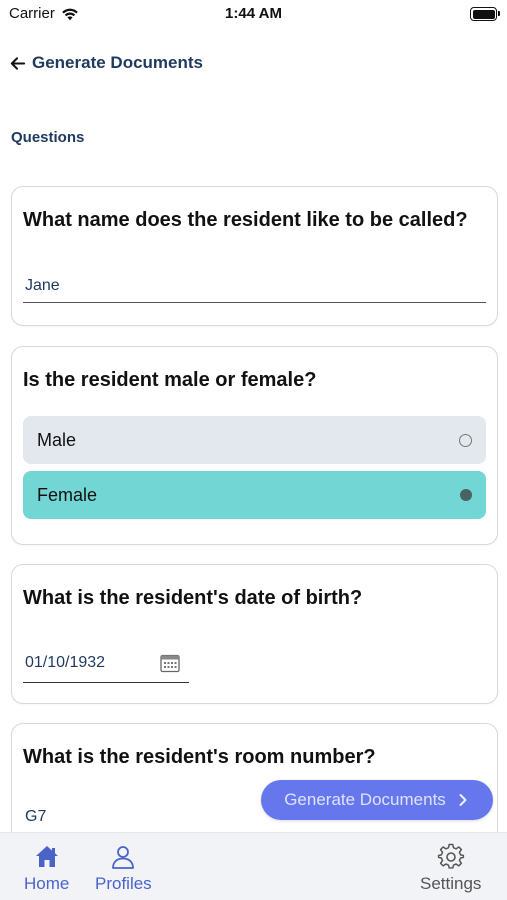  I want to click on date-of-birth-field: 01/10/1932, so click(106, 663).